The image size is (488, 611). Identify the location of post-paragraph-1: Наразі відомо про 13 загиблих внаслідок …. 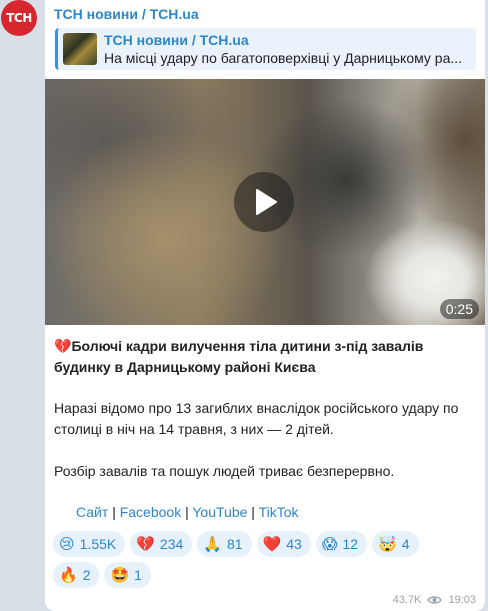
(256, 418).